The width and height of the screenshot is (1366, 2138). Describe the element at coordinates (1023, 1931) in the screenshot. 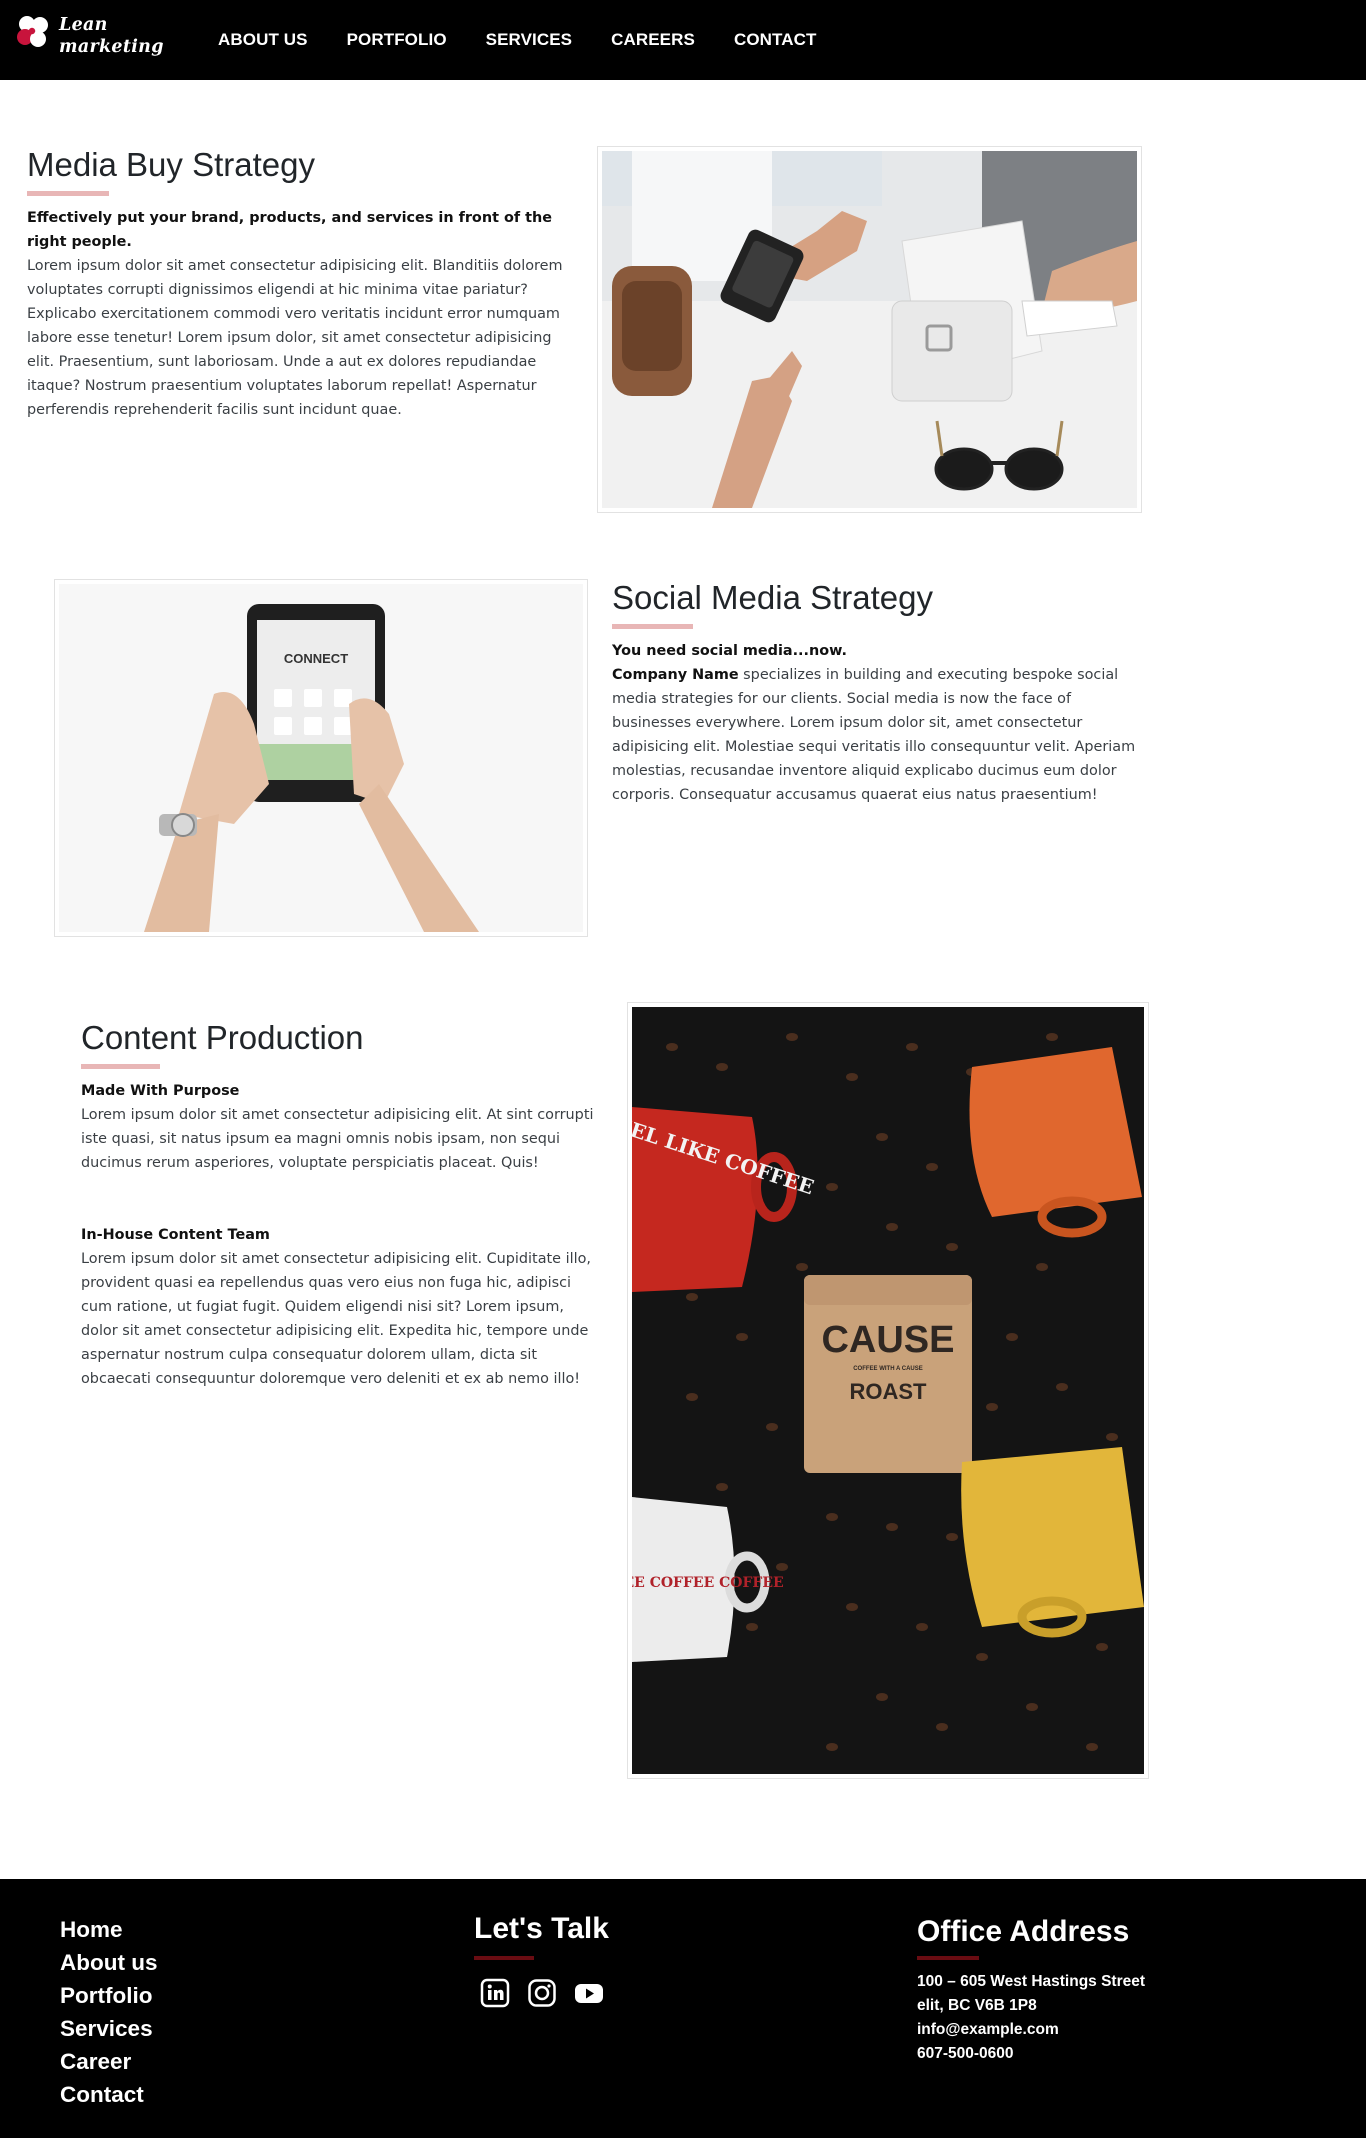

I see `office-address-title: Office Address` at that location.